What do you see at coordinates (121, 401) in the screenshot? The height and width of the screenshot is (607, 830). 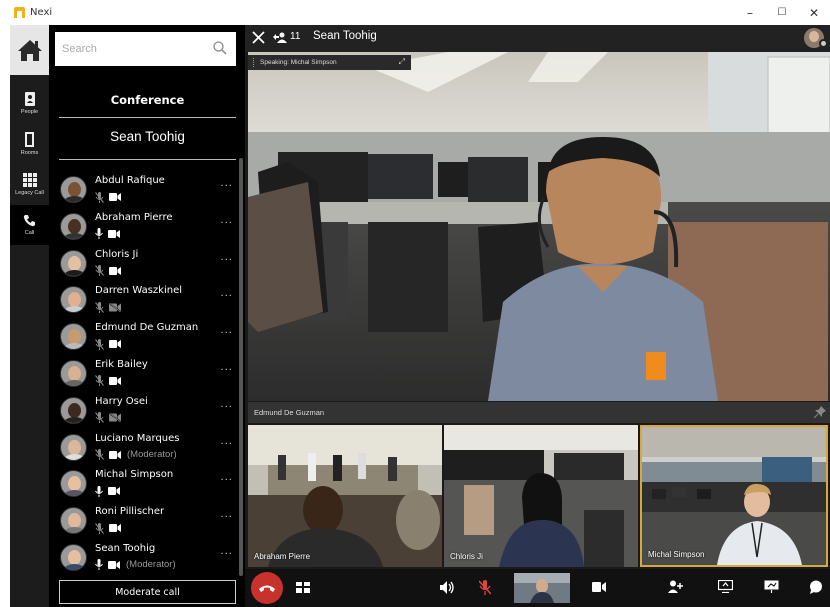 I see `participant-name: Harry Osei` at bounding box center [121, 401].